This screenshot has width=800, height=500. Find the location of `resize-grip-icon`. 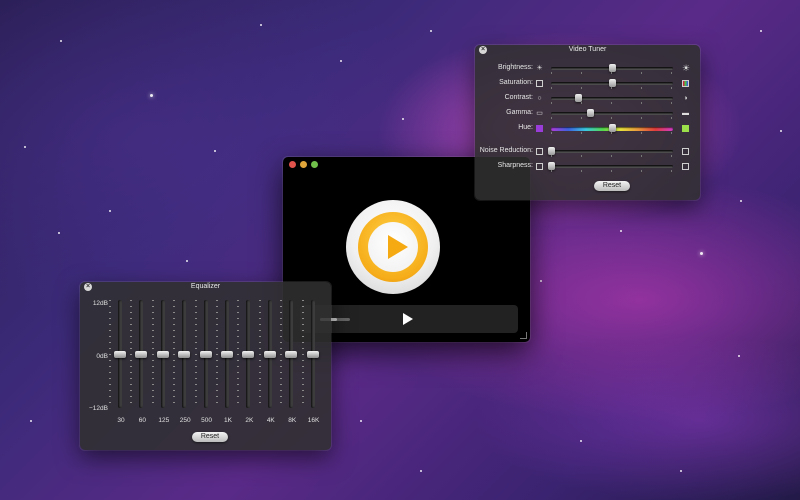

resize-grip-icon is located at coordinates (523, 335).